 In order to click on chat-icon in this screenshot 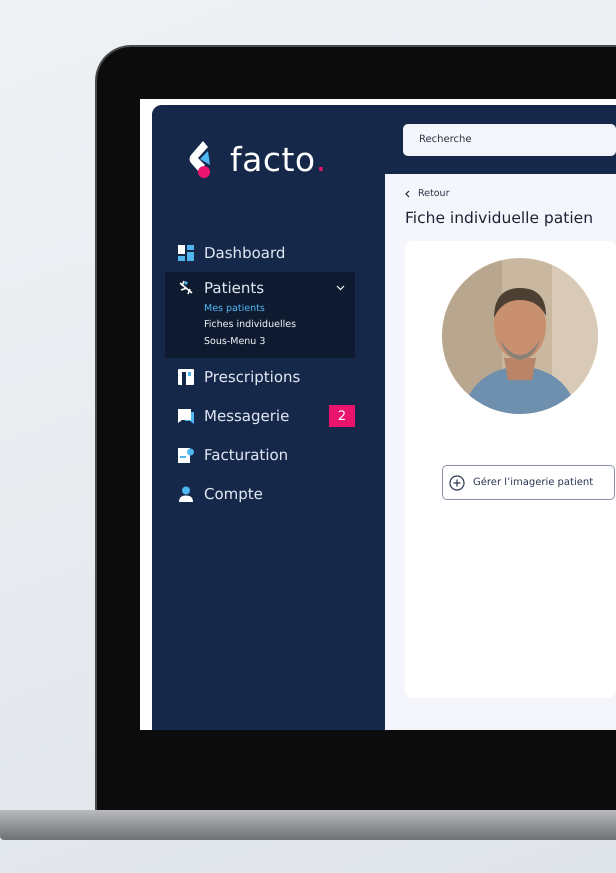, I will do `click(186, 416)`.